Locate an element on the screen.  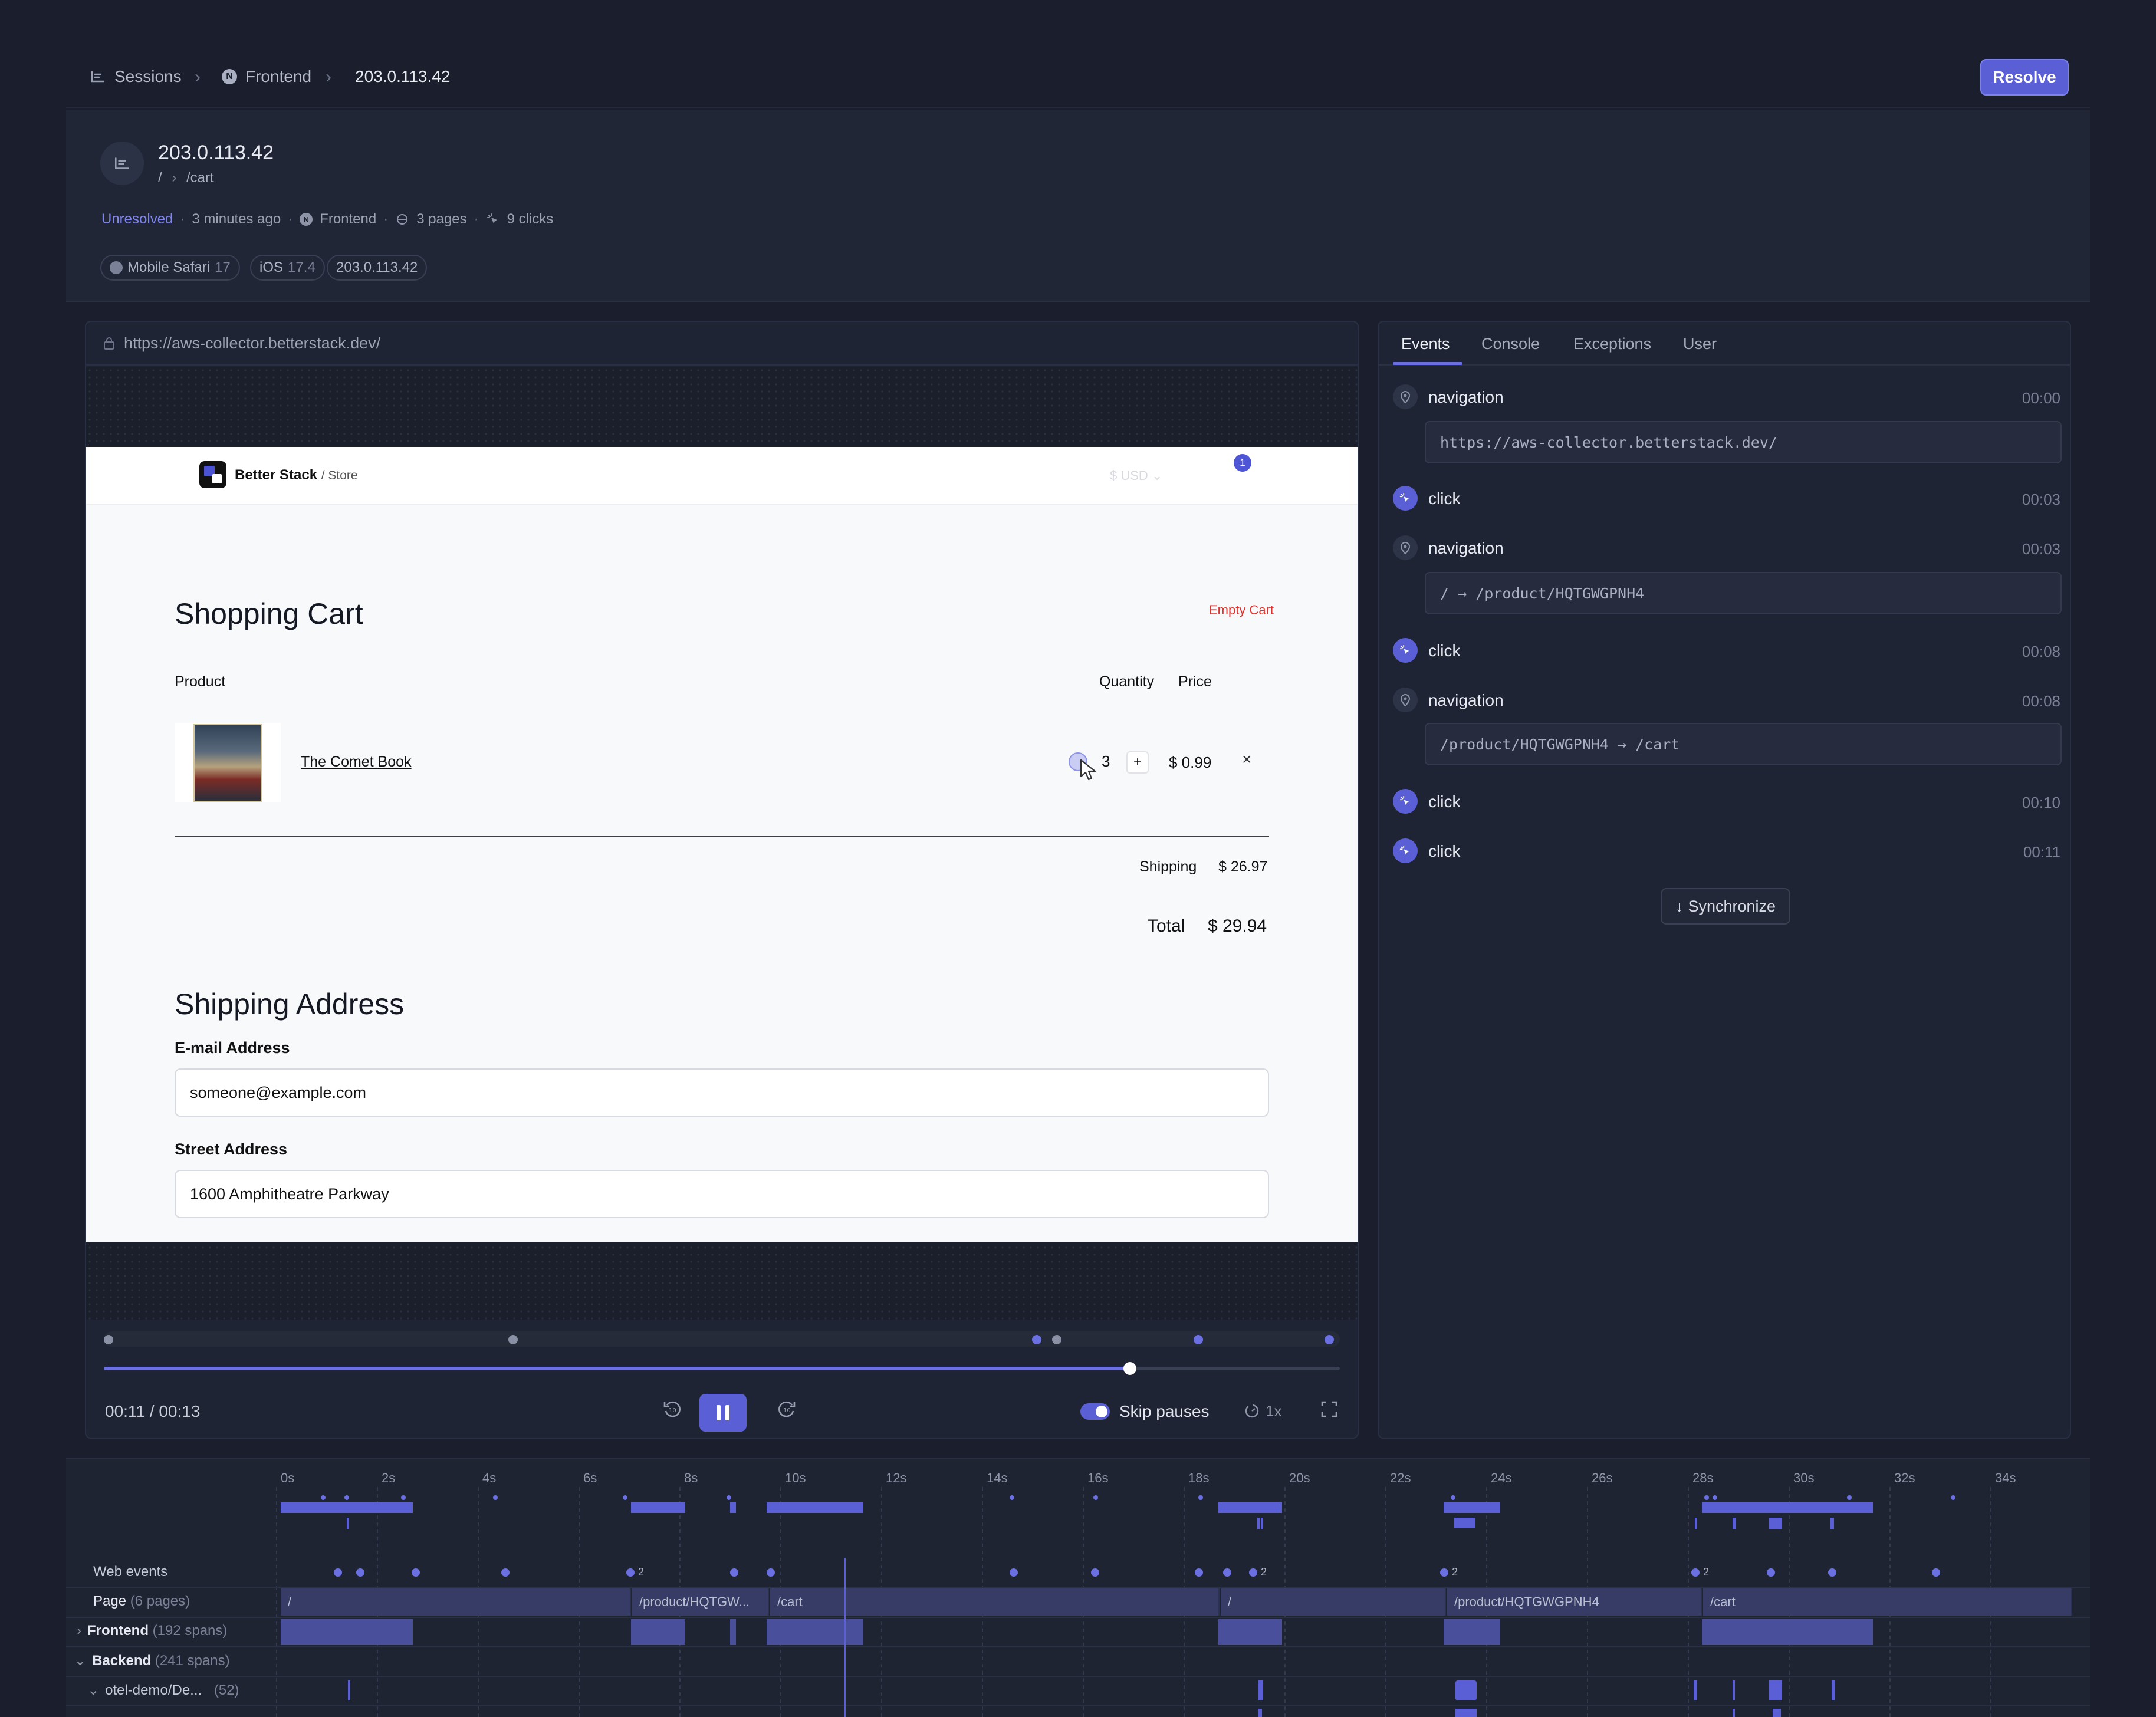
product-link: The Comet Book is located at coordinates (356, 762).